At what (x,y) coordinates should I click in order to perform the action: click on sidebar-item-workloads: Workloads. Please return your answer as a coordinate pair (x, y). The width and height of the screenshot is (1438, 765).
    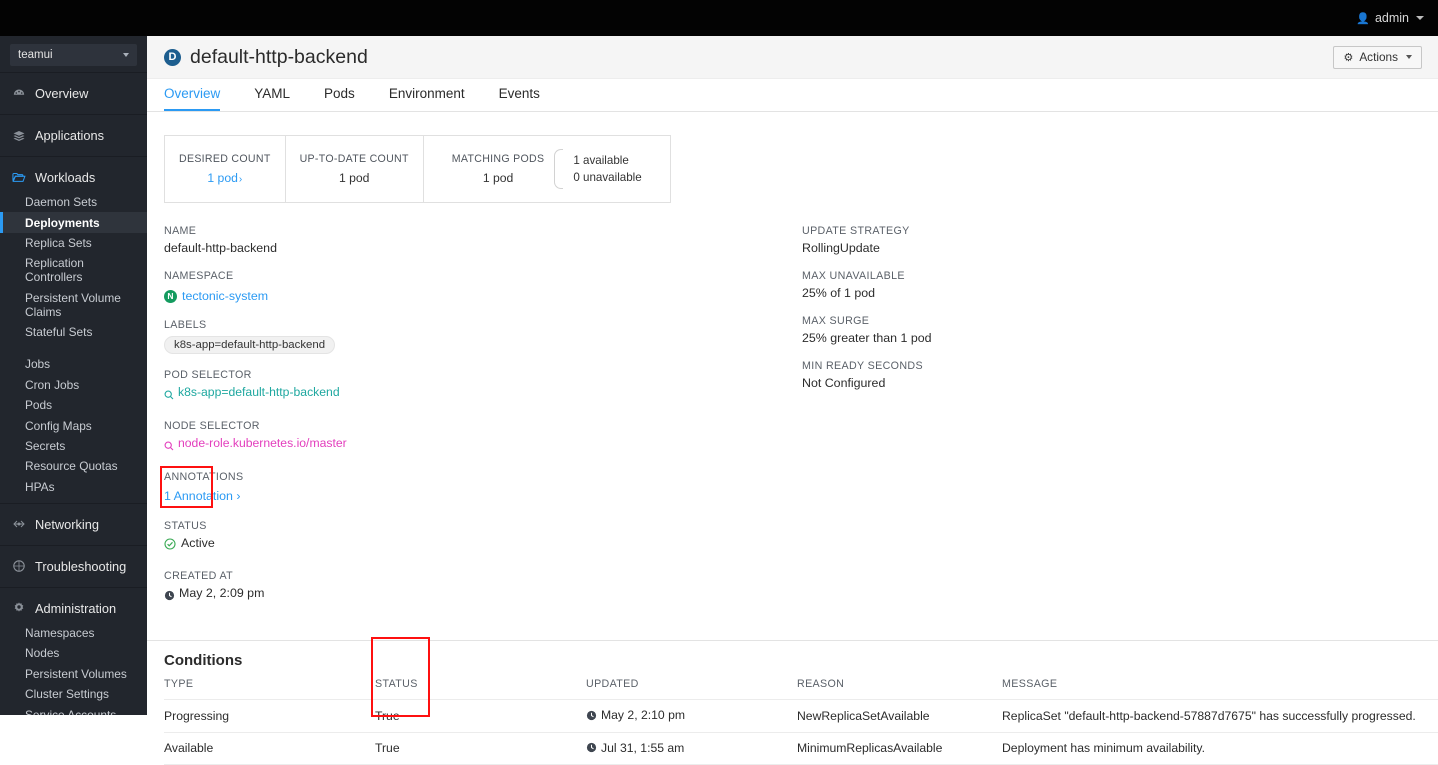
    Looking at the image, I should click on (73, 177).